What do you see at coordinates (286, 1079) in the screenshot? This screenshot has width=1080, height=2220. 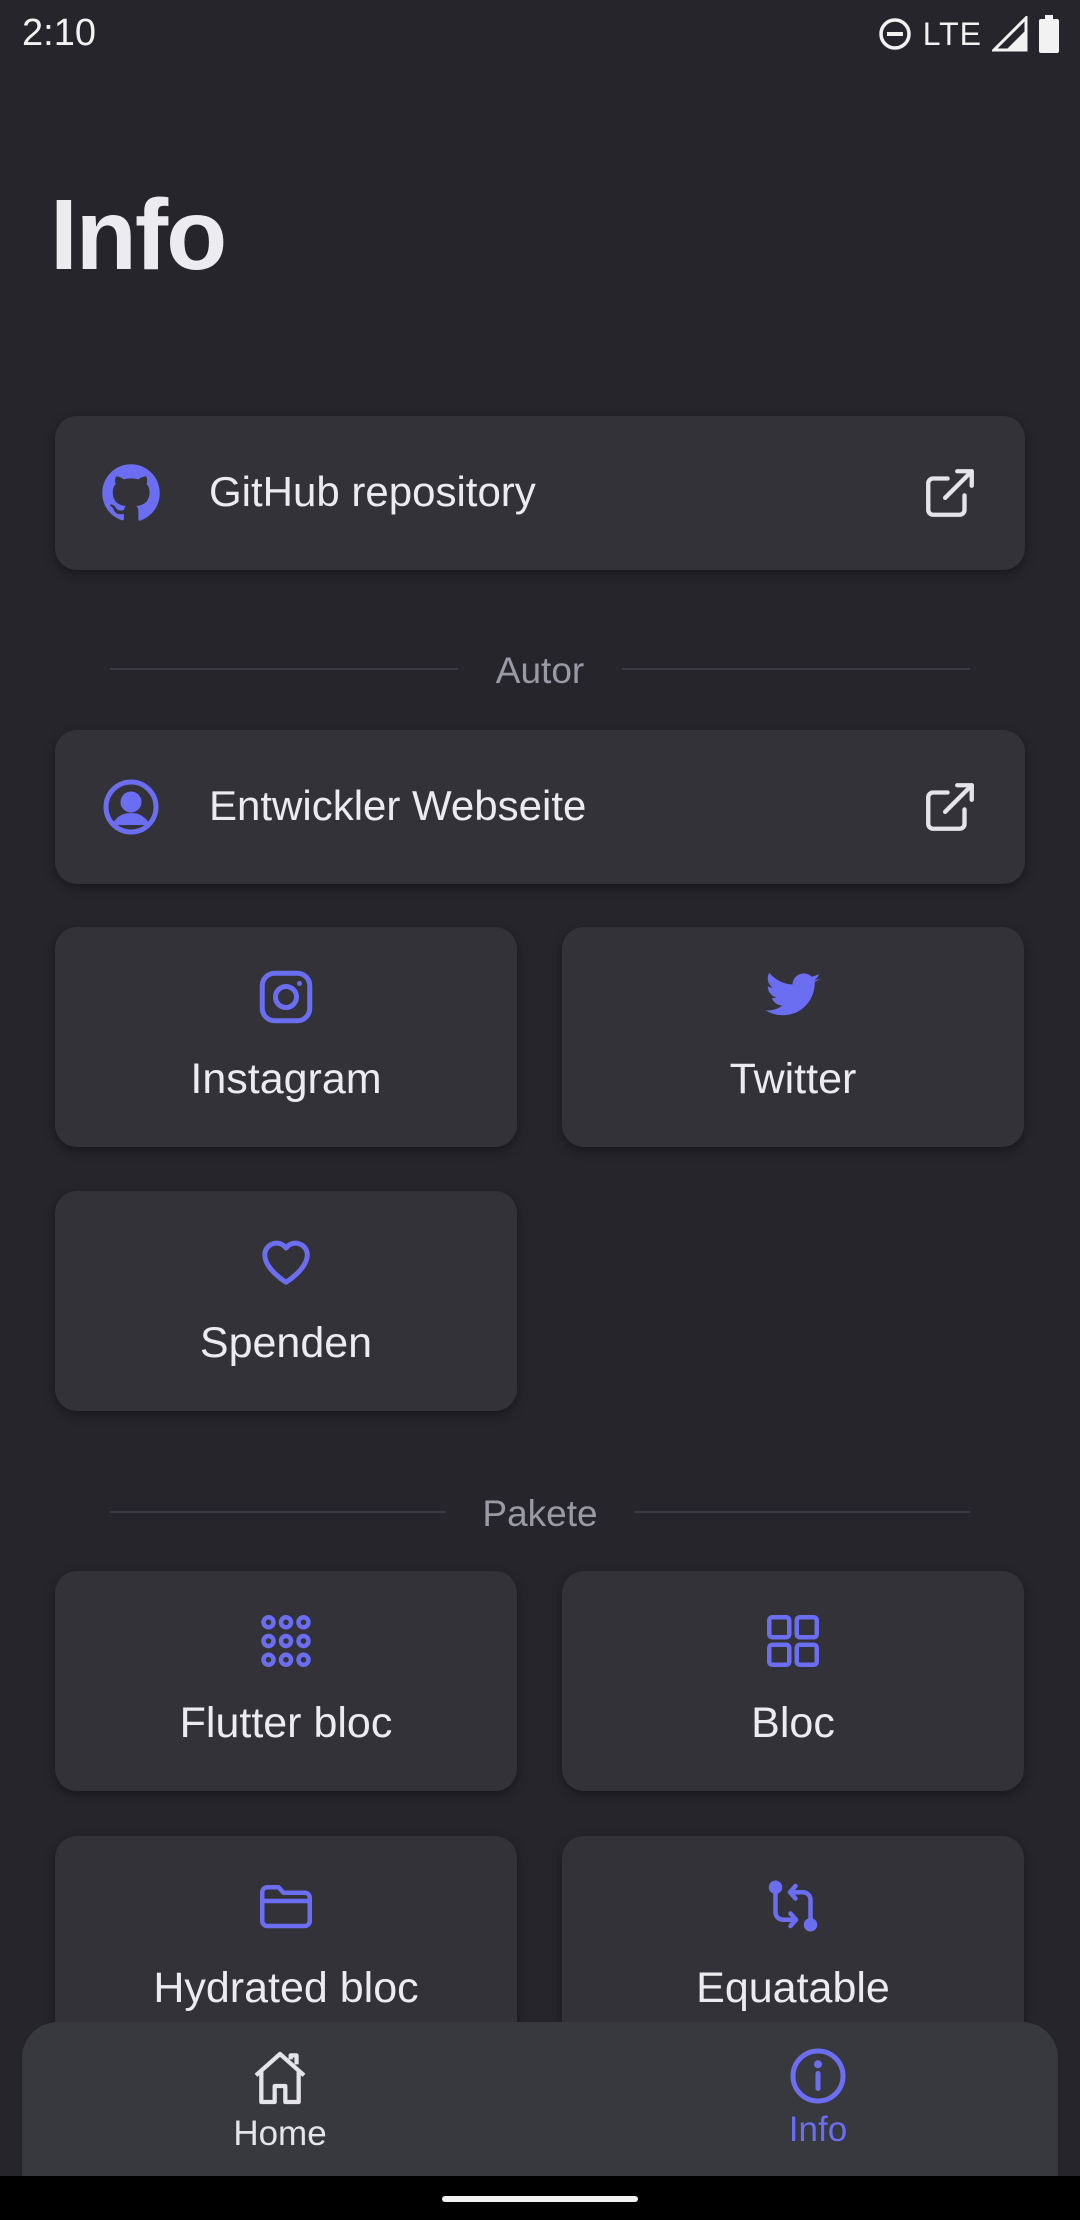 I see `instagram-label: Instagram` at bounding box center [286, 1079].